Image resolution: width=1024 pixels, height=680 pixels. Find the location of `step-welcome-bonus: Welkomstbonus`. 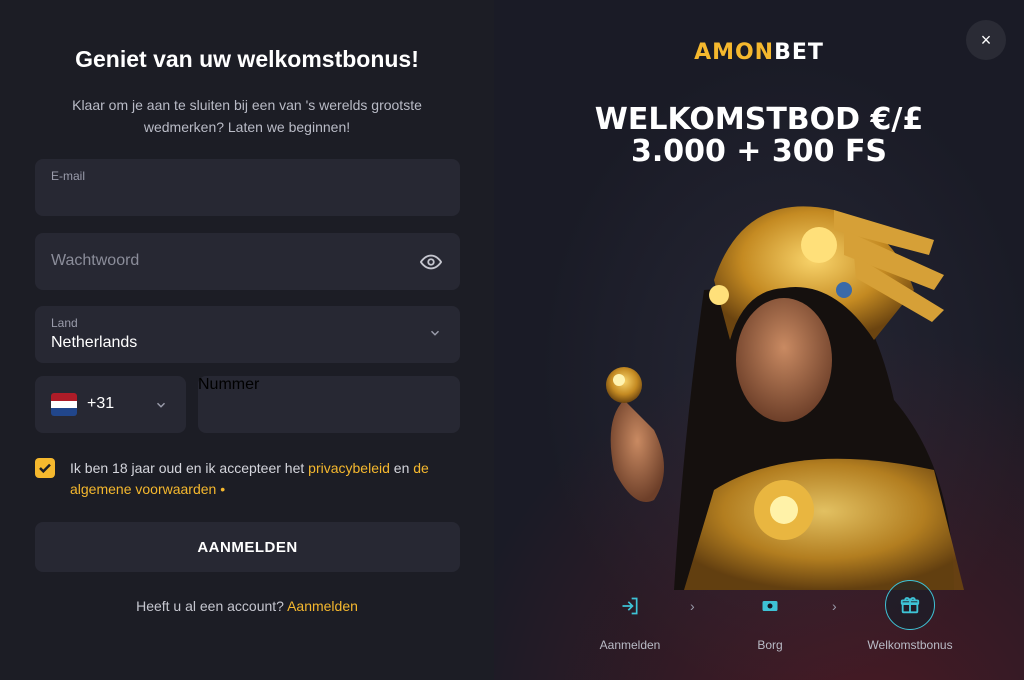

step-welcome-bonus: Welkomstbonus is located at coordinates (910, 616).